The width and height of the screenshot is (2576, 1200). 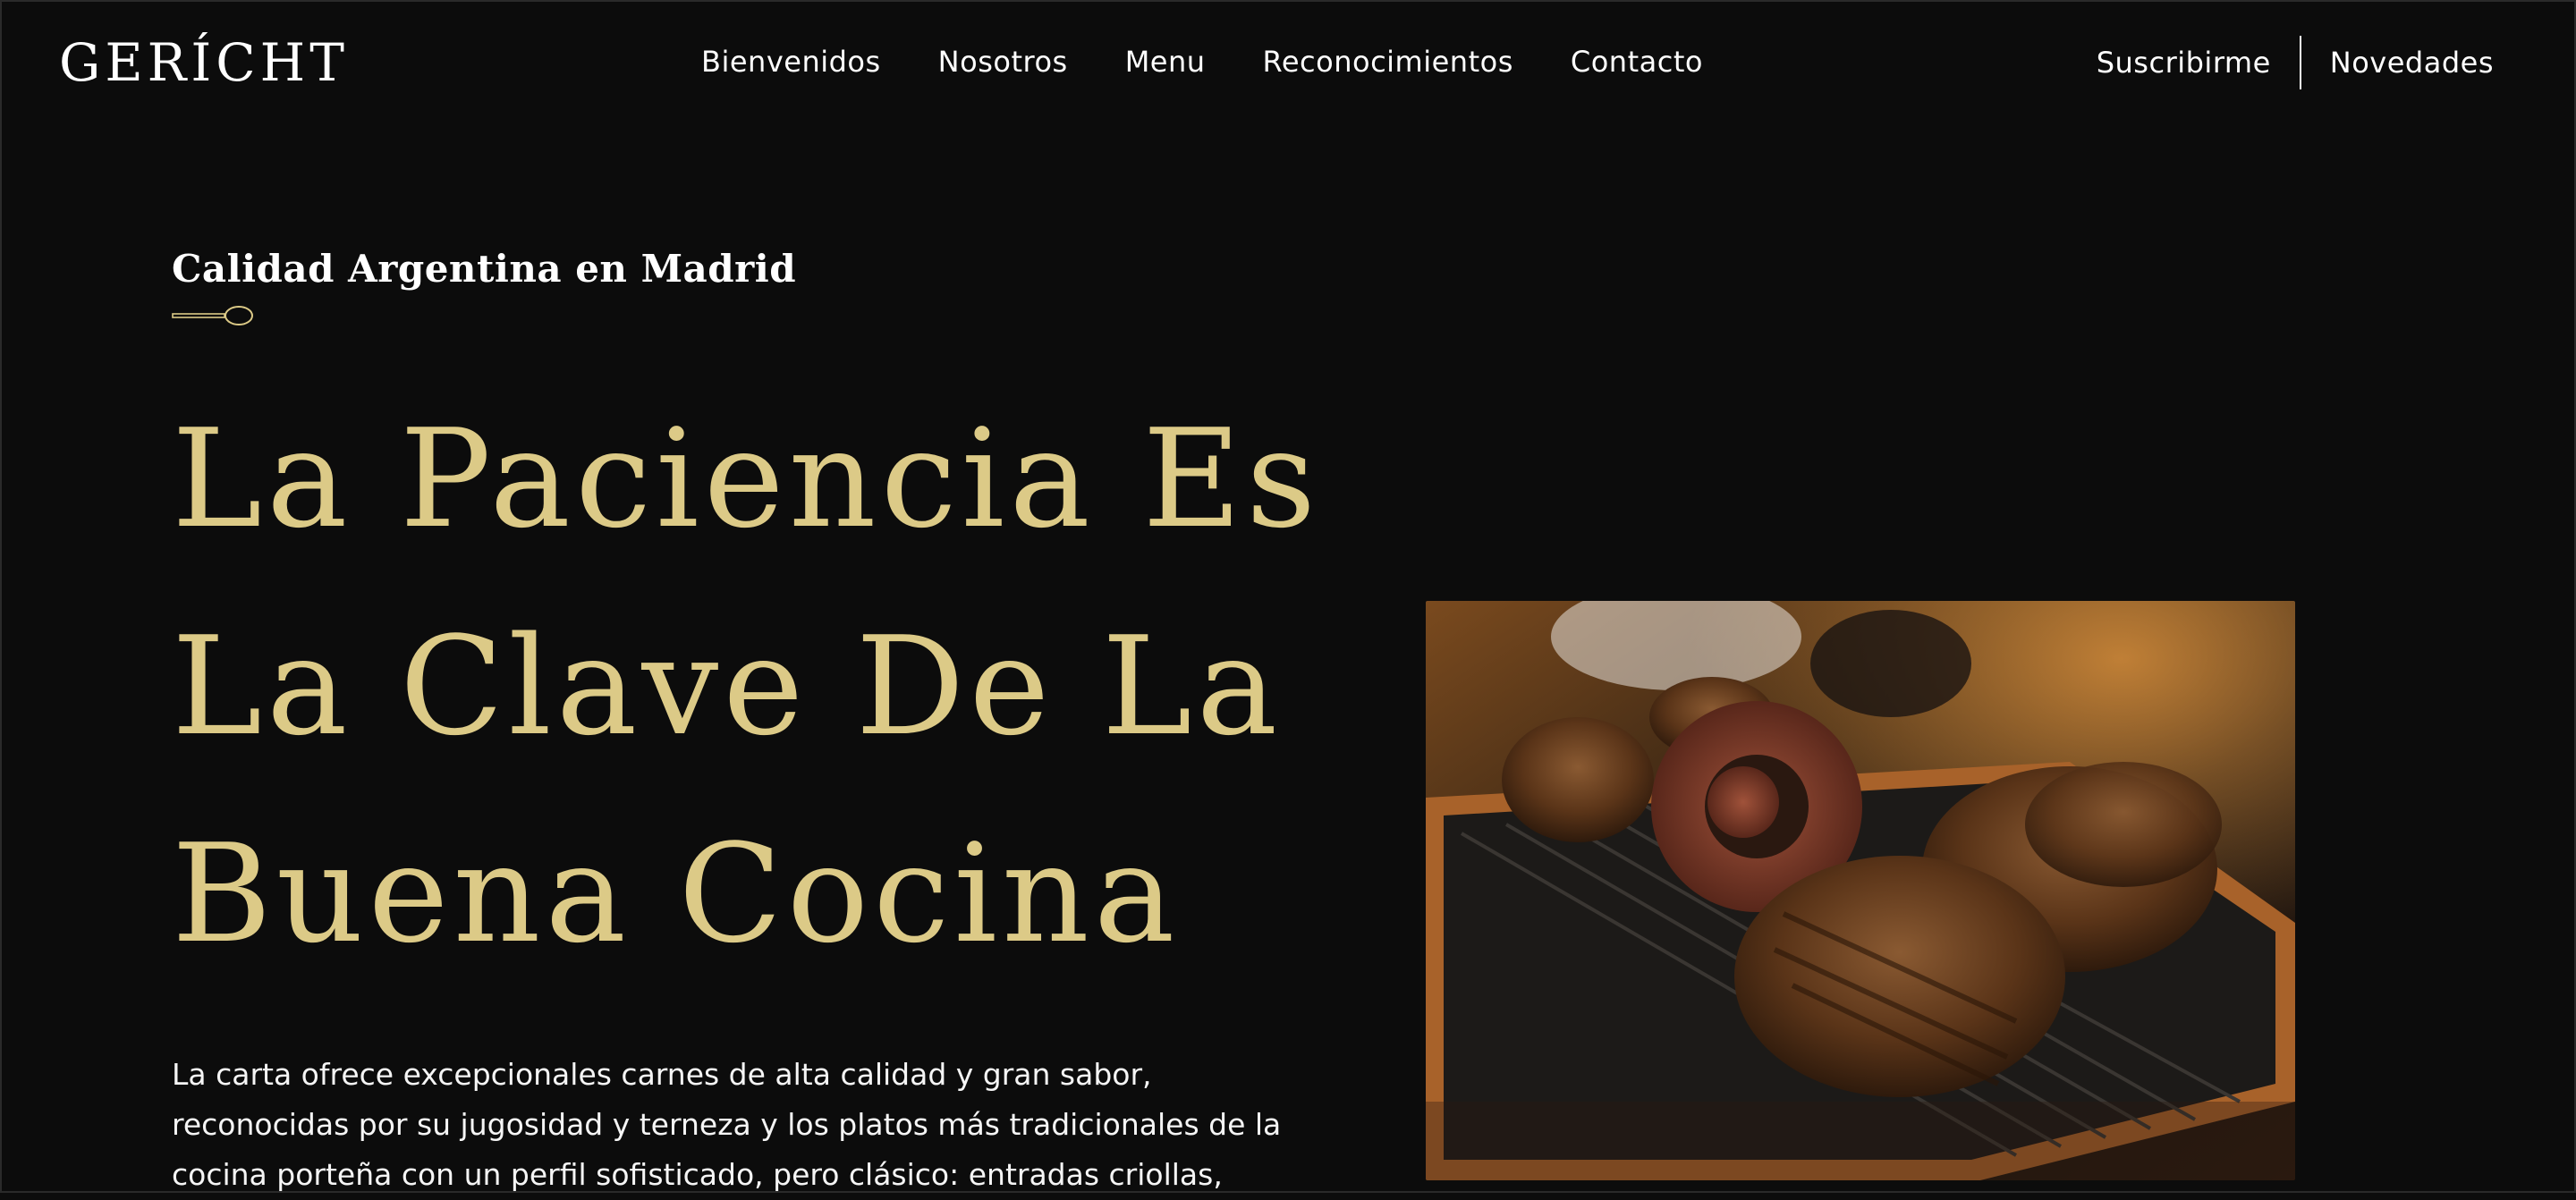 I want to click on headline-line-2: La Clave De La, so click(x=727, y=686).